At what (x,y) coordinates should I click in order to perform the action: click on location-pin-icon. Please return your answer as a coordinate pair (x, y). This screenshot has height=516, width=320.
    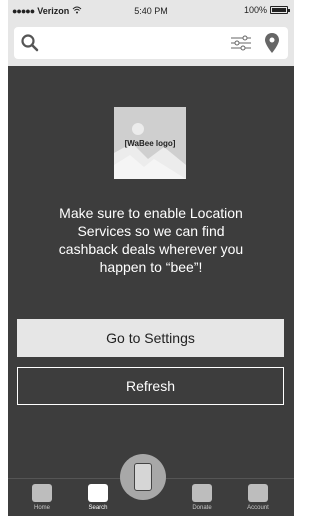
    Looking at the image, I should click on (272, 43).